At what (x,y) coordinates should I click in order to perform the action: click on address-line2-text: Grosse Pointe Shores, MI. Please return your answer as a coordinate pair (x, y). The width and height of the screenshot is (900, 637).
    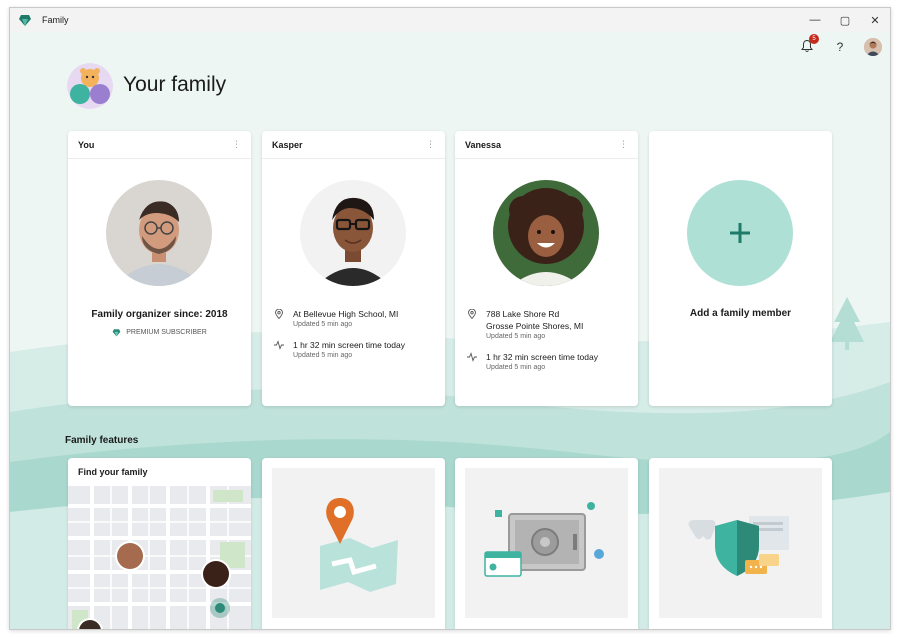
    Looking at the image, I should click on (535, 326).